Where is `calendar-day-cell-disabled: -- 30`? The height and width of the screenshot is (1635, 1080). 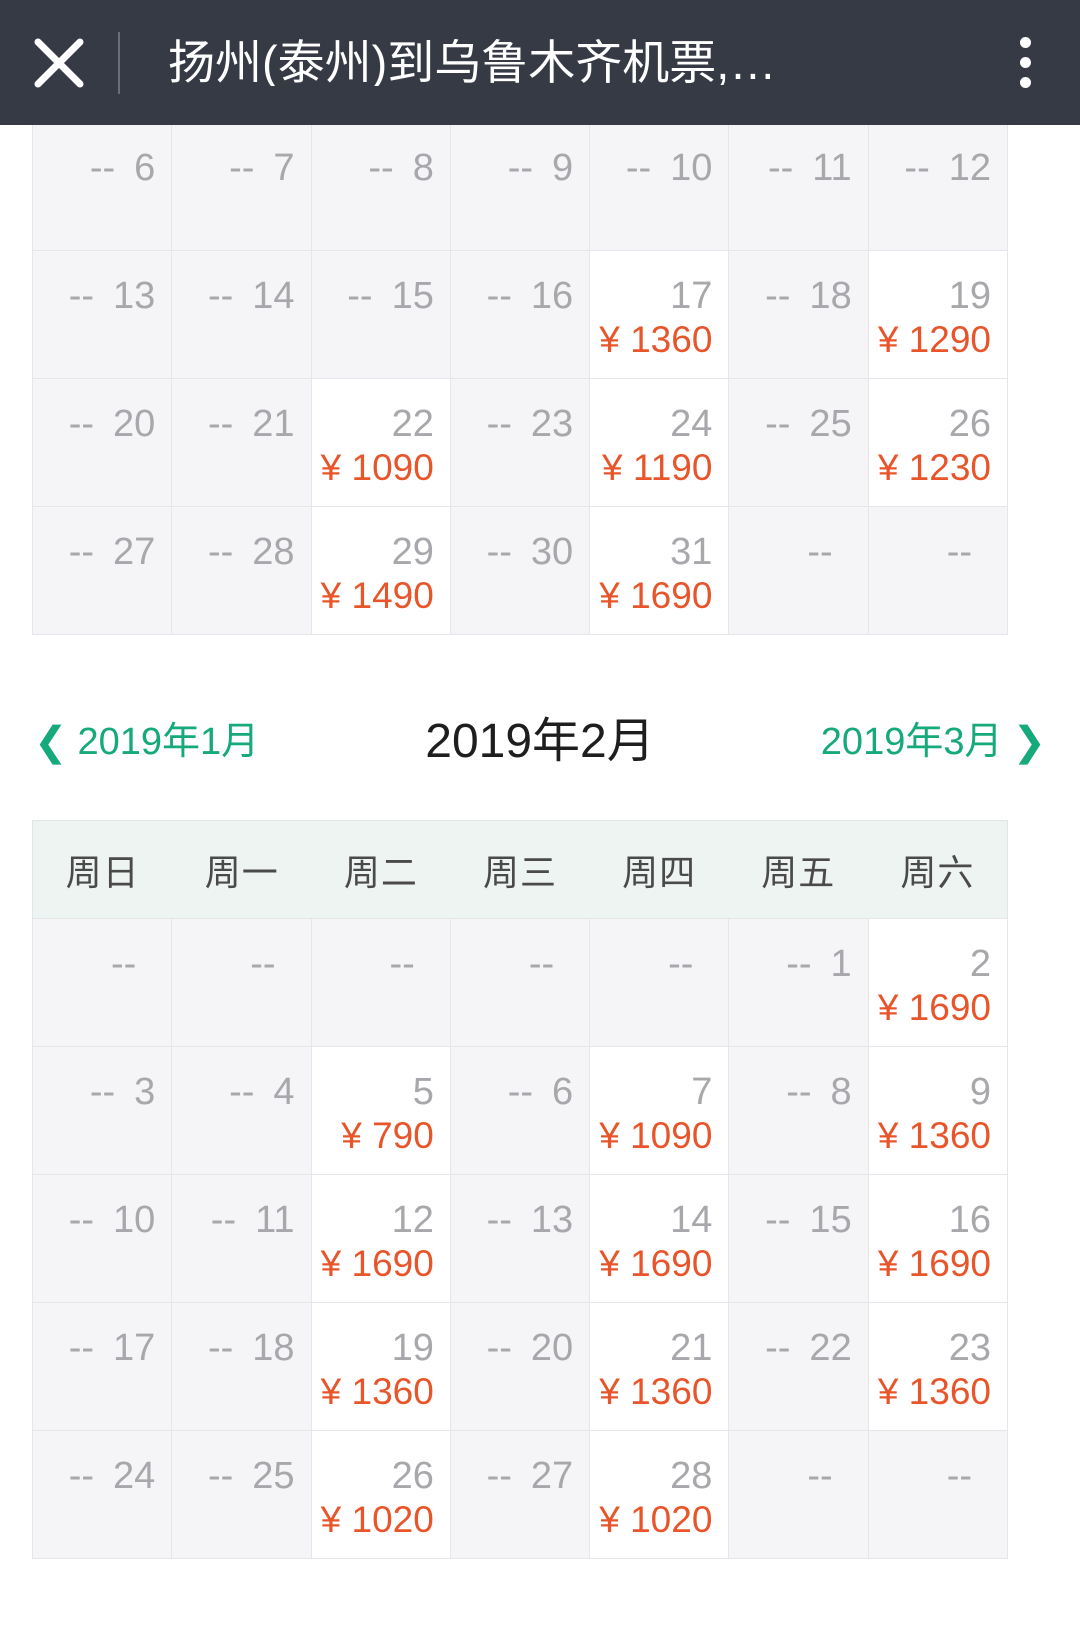
calendar-day-cell-disabled: -- 30 is located at coordinates (520, 571).